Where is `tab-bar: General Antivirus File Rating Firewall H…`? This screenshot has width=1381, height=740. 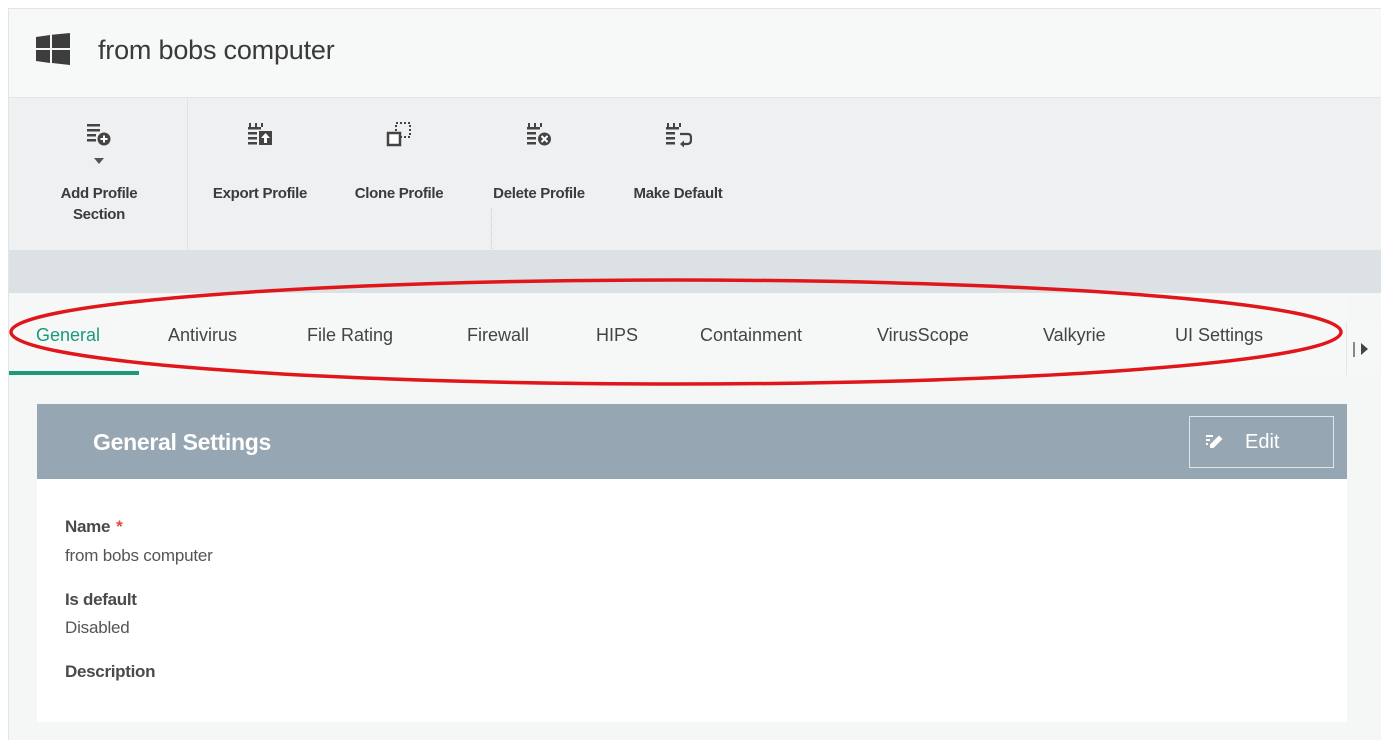
tab-bar: General Antivirus File Rating Firewall H… is located at coordinates (679, 334).